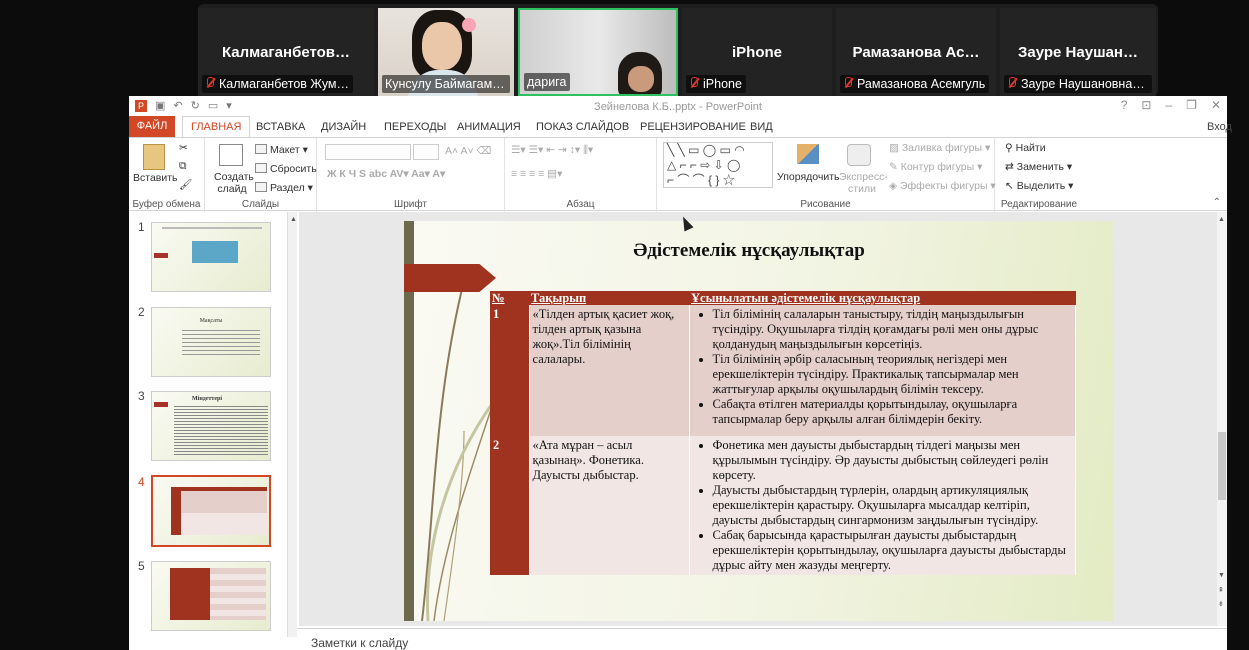 Image resolution: width=1249 pixels, height=650 pixels. What do you see at coordinates (152, 126) in the screenshot?
I see `tab-file: ФАЙЛ` at bounding box center [152, 126].